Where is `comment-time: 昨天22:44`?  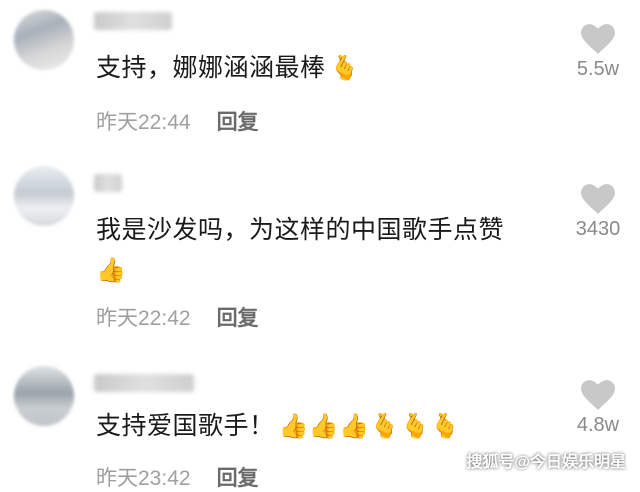 comment-time: 昨天22:44 is located at coordinates (143, 122).